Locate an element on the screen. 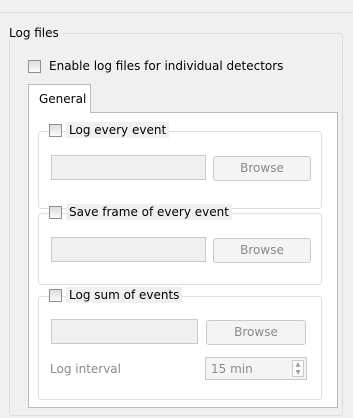 This screenshot has height=418, width=353. log-sum-path-input is located at coordinates (124, 331).